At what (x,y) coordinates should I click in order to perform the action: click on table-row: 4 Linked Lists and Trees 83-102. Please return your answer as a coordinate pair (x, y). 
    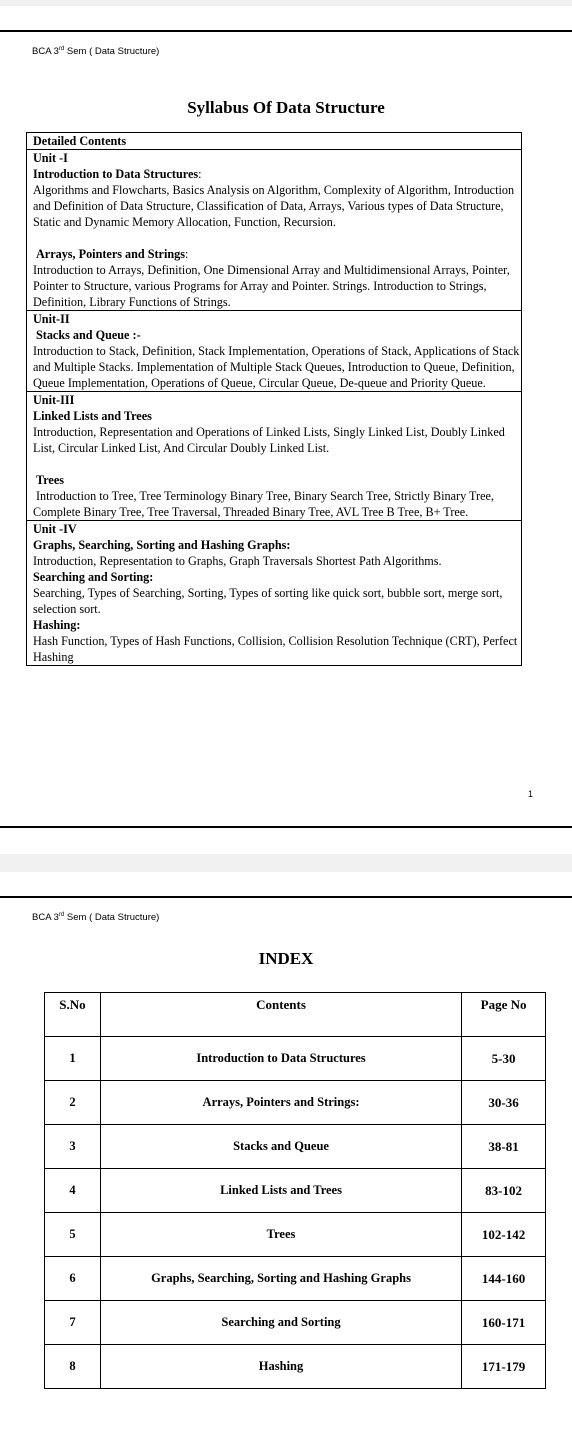
    Looking at the image, I should click on (295, 1190).